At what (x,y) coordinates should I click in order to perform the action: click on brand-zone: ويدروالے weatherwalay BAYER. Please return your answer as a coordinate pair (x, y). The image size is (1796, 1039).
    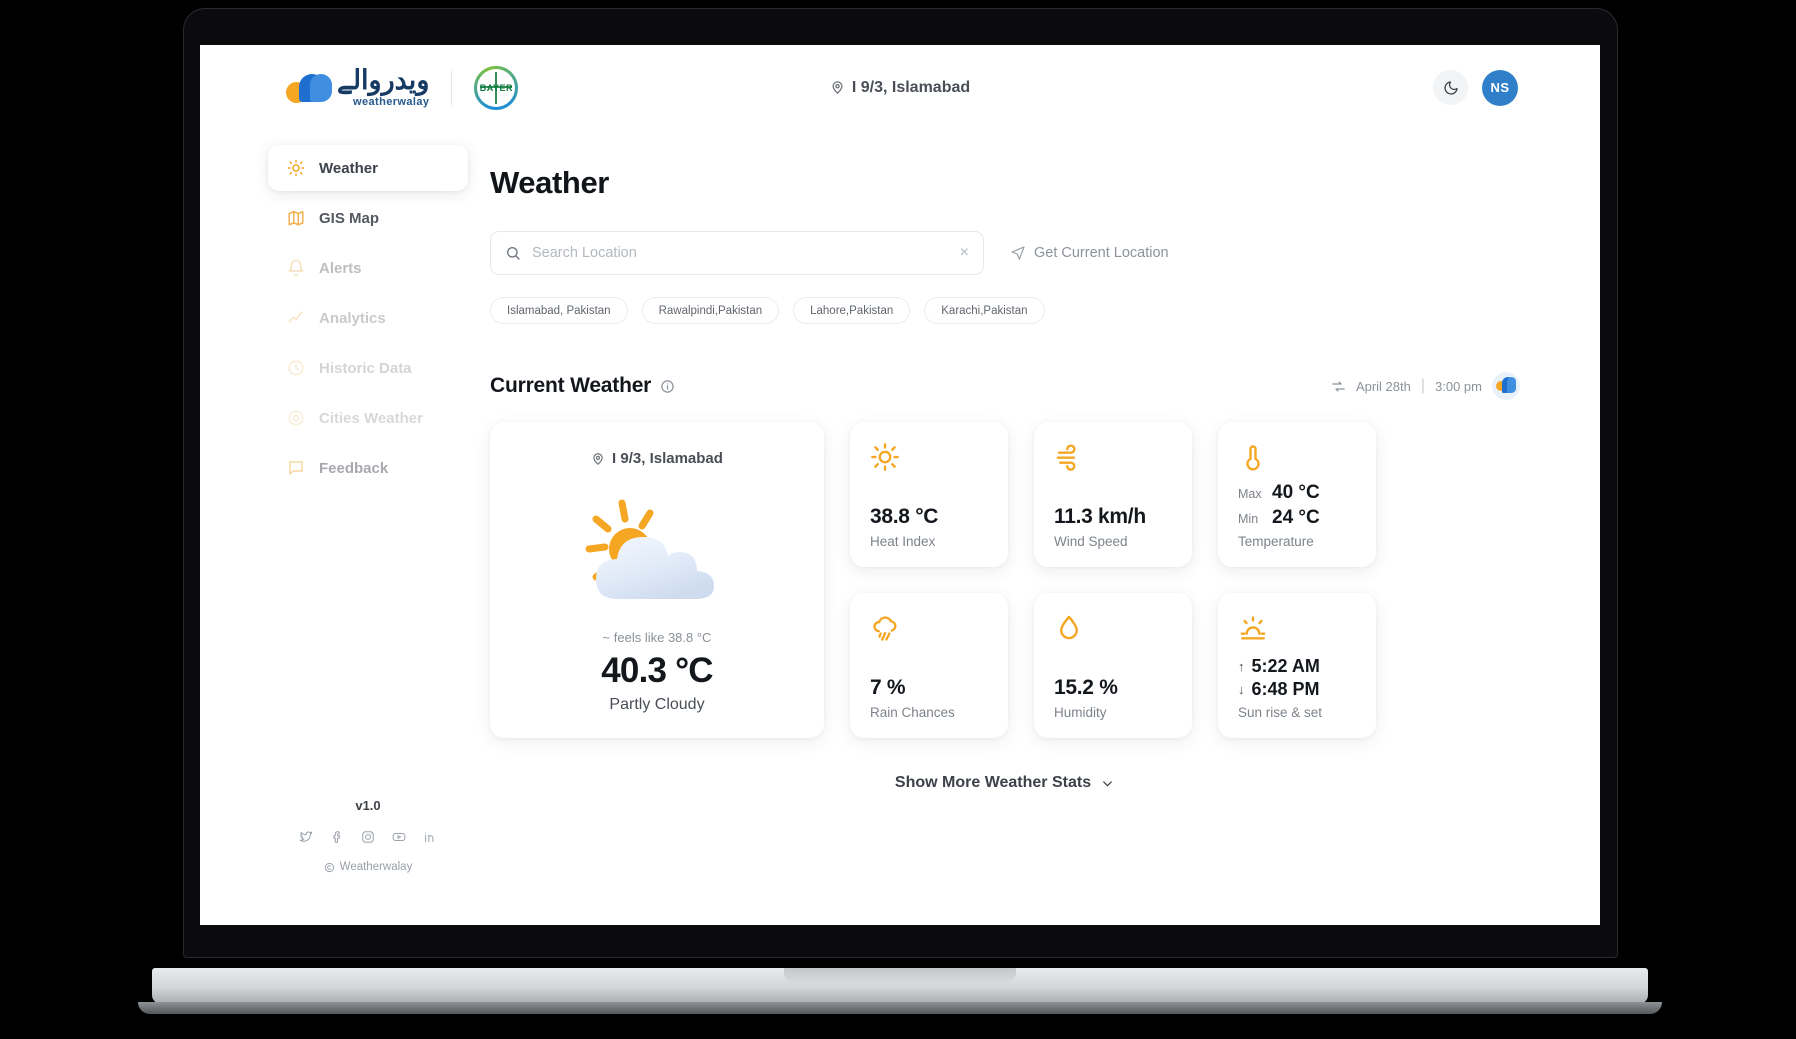
    Looking at the image, I should click on (359, 87).